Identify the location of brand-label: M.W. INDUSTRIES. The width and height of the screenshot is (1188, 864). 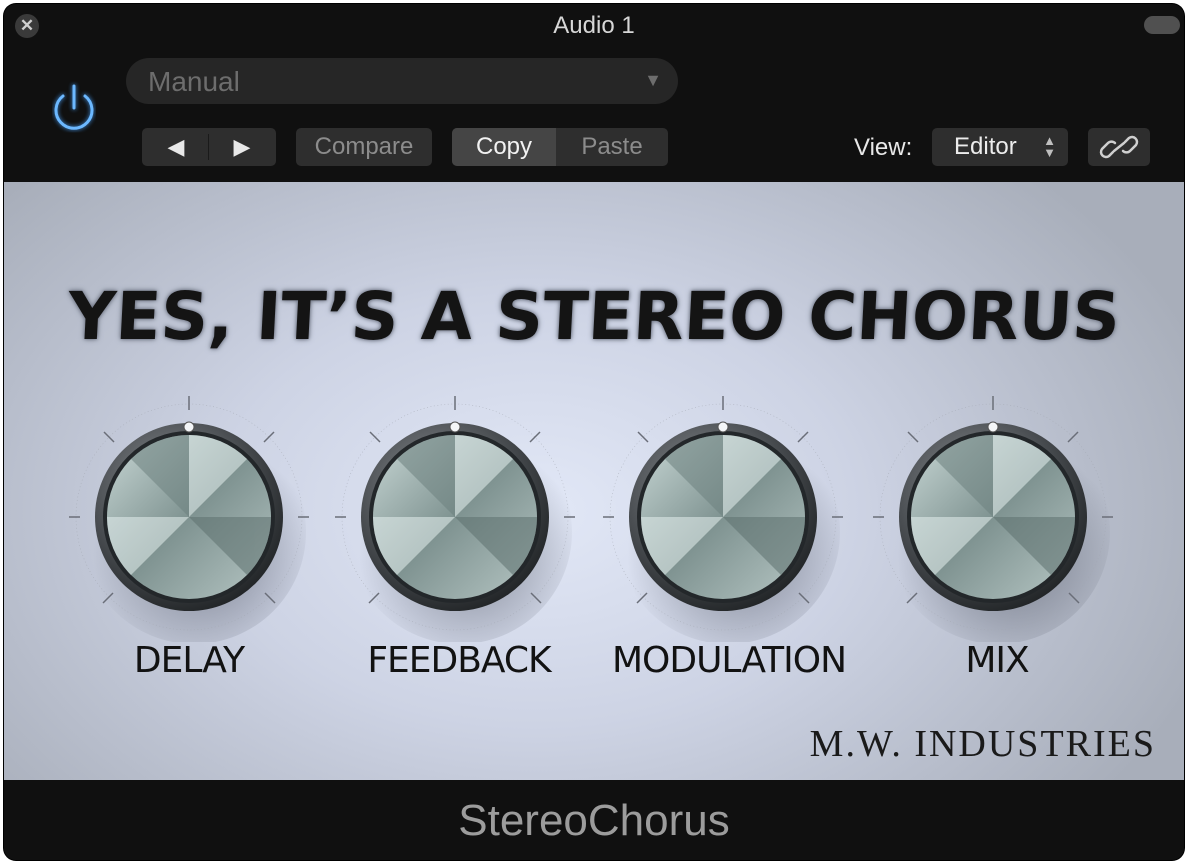
(982, 744).